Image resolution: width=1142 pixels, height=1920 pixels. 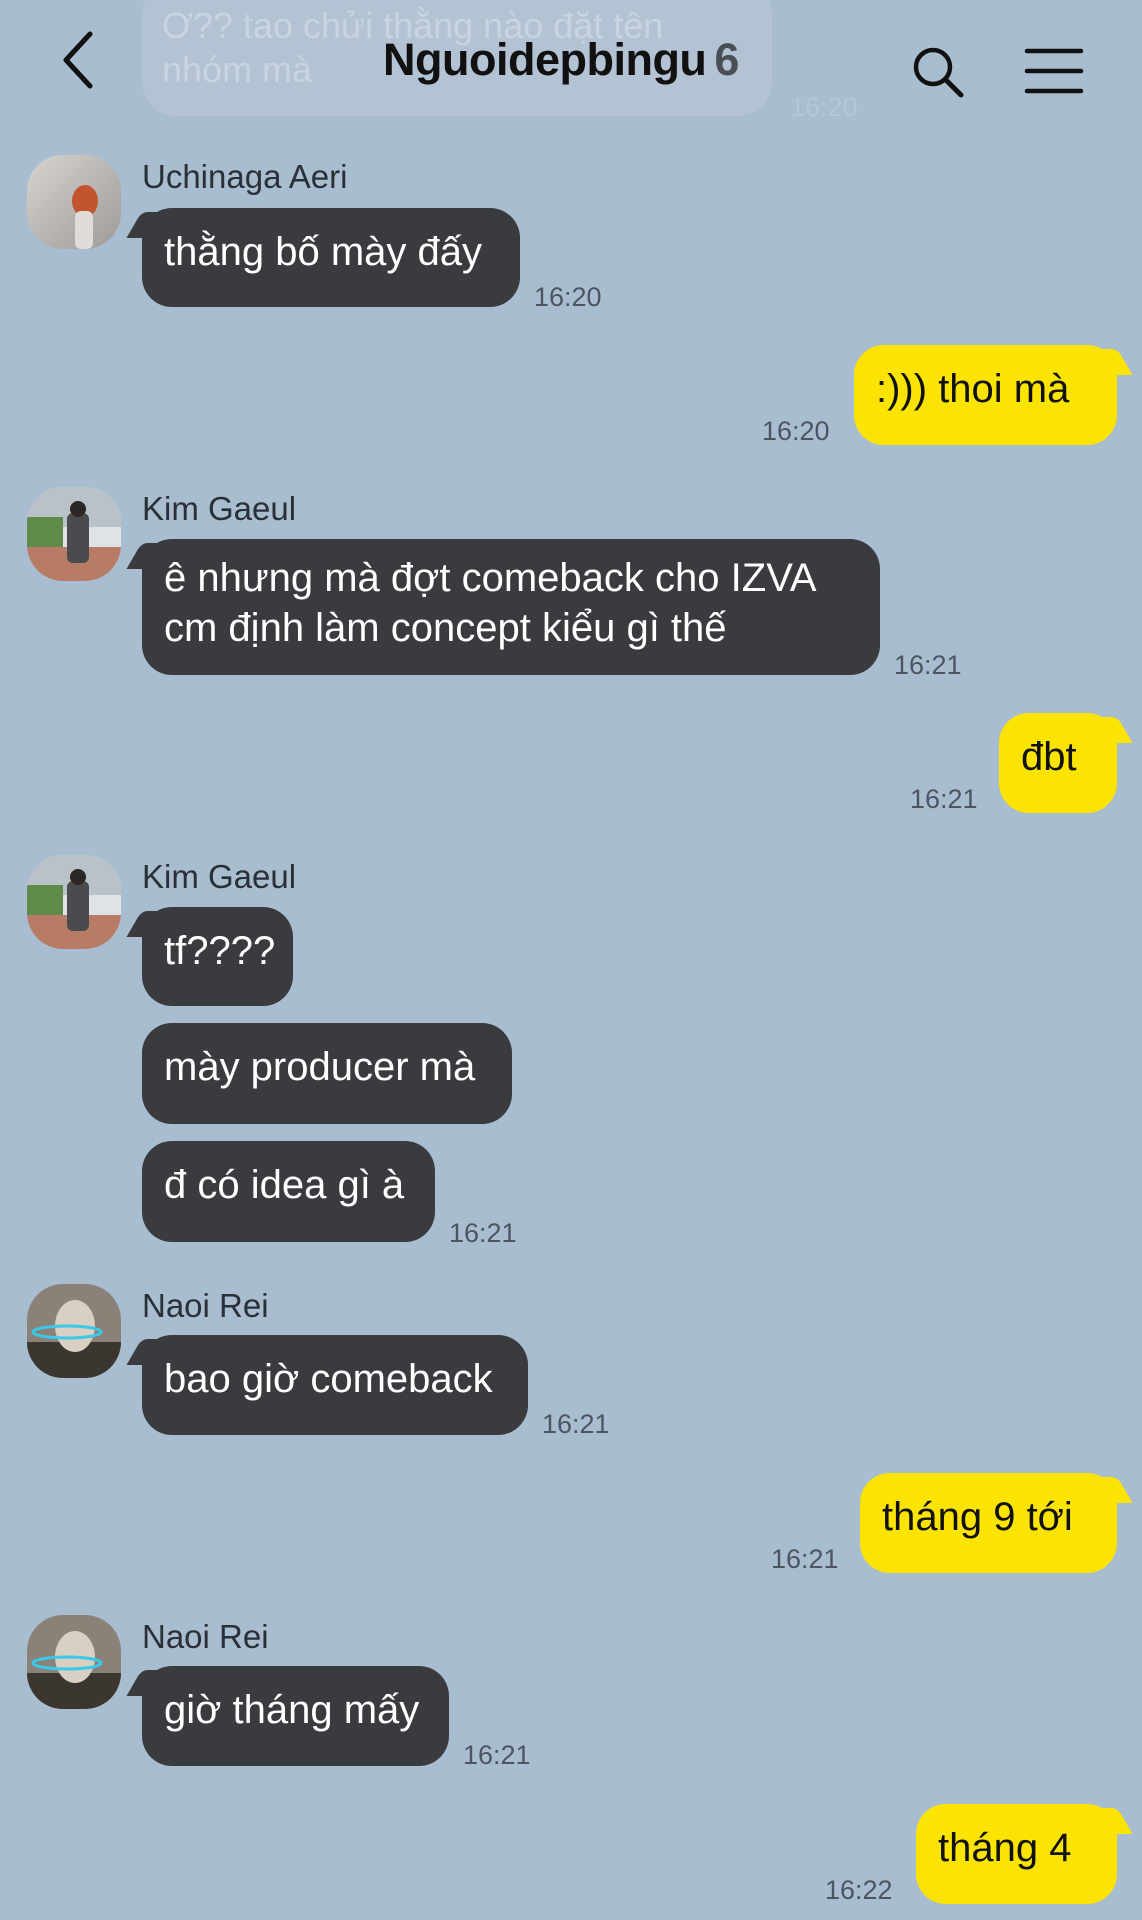 I want to click on message-bubble: đ có idea gì à, so click(x=288, y=1191).